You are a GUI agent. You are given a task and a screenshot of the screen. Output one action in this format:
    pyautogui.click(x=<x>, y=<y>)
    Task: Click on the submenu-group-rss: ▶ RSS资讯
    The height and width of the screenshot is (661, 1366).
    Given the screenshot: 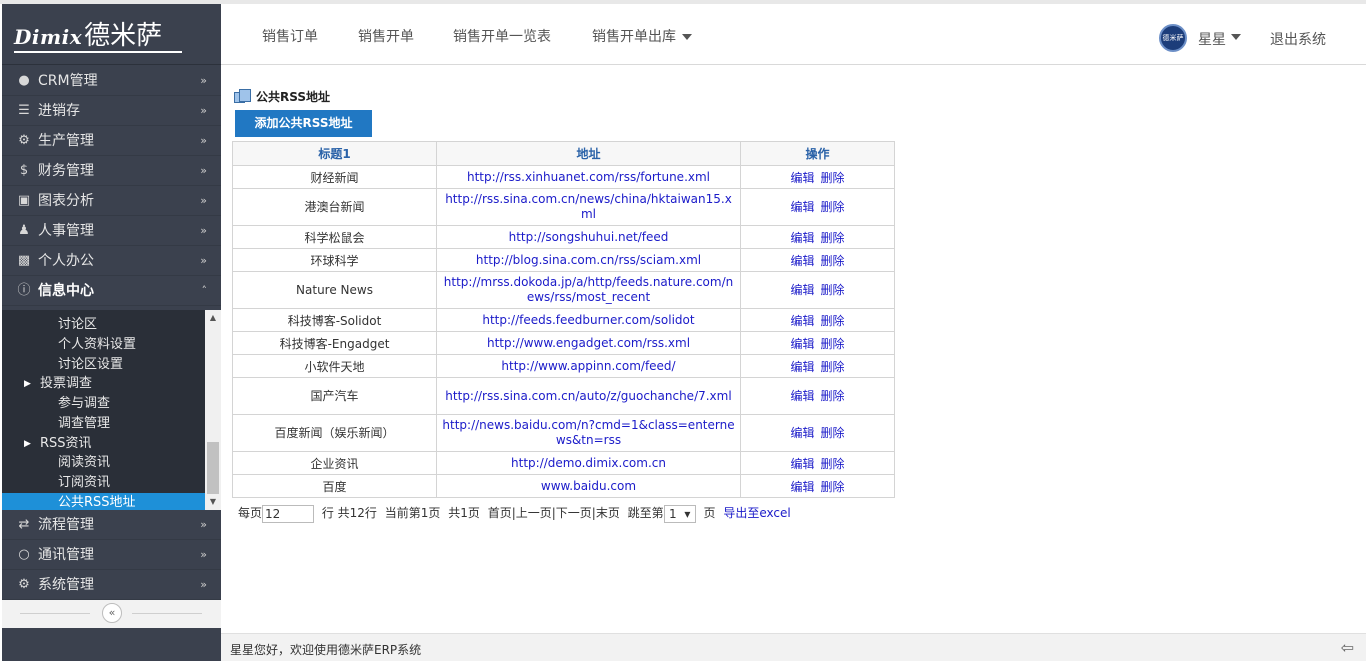 What is the action you would take?
    pyautogui.click(x=103, y=444)
    